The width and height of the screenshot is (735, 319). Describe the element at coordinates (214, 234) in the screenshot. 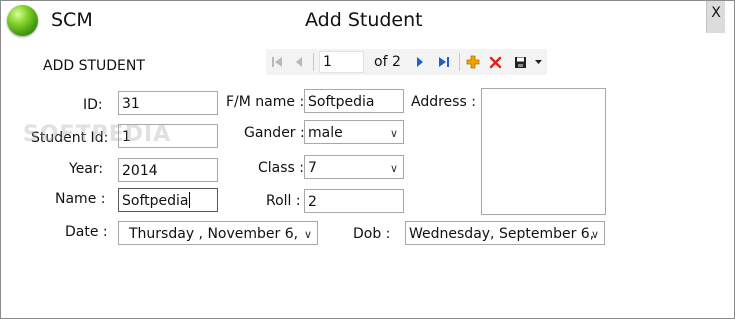

I see `date-value: Thursday , November 6,` at that location.